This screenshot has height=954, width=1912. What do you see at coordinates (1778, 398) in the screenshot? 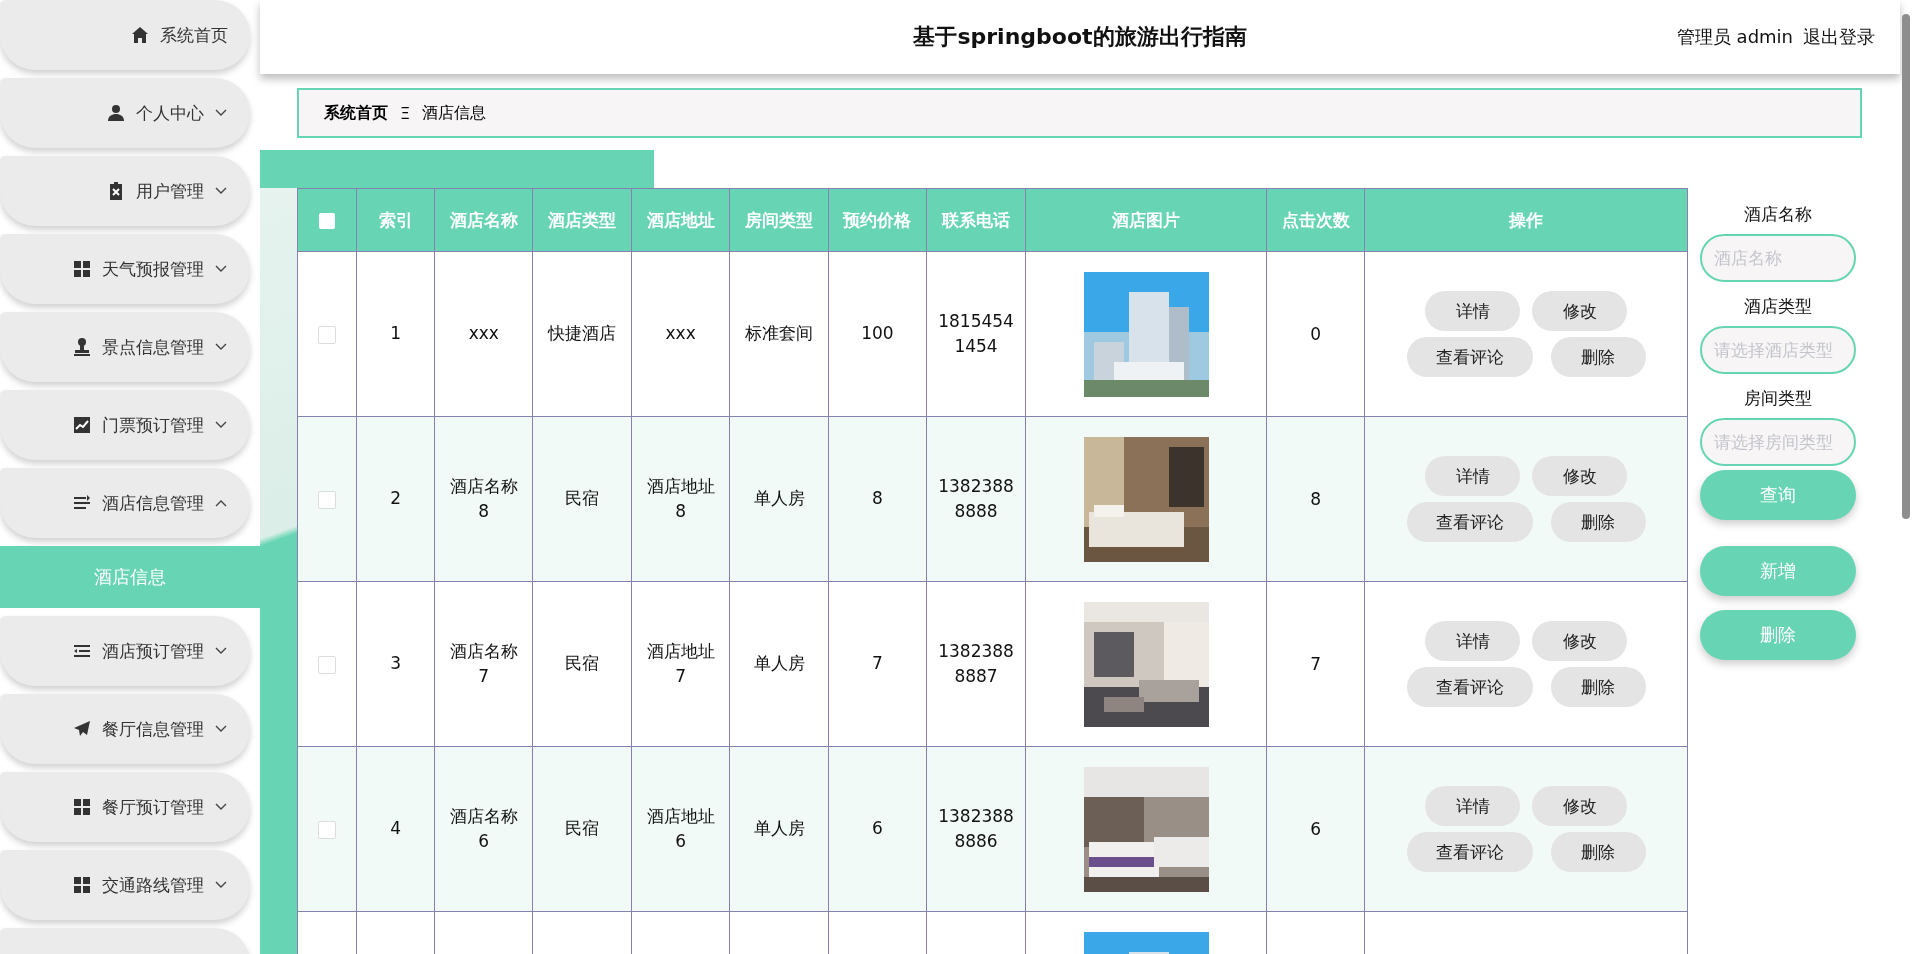
I see `field-label: 房间类型` at bounding box center [1778, 398].